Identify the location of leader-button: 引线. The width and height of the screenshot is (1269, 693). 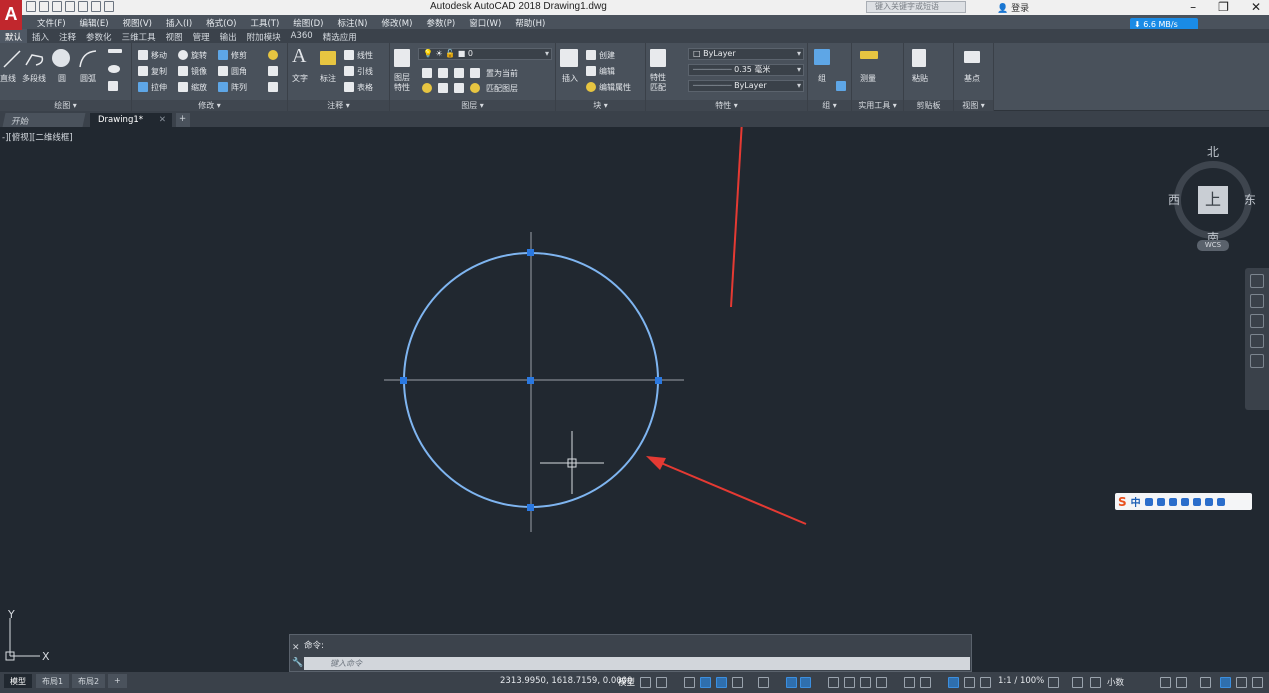
(365, 71).